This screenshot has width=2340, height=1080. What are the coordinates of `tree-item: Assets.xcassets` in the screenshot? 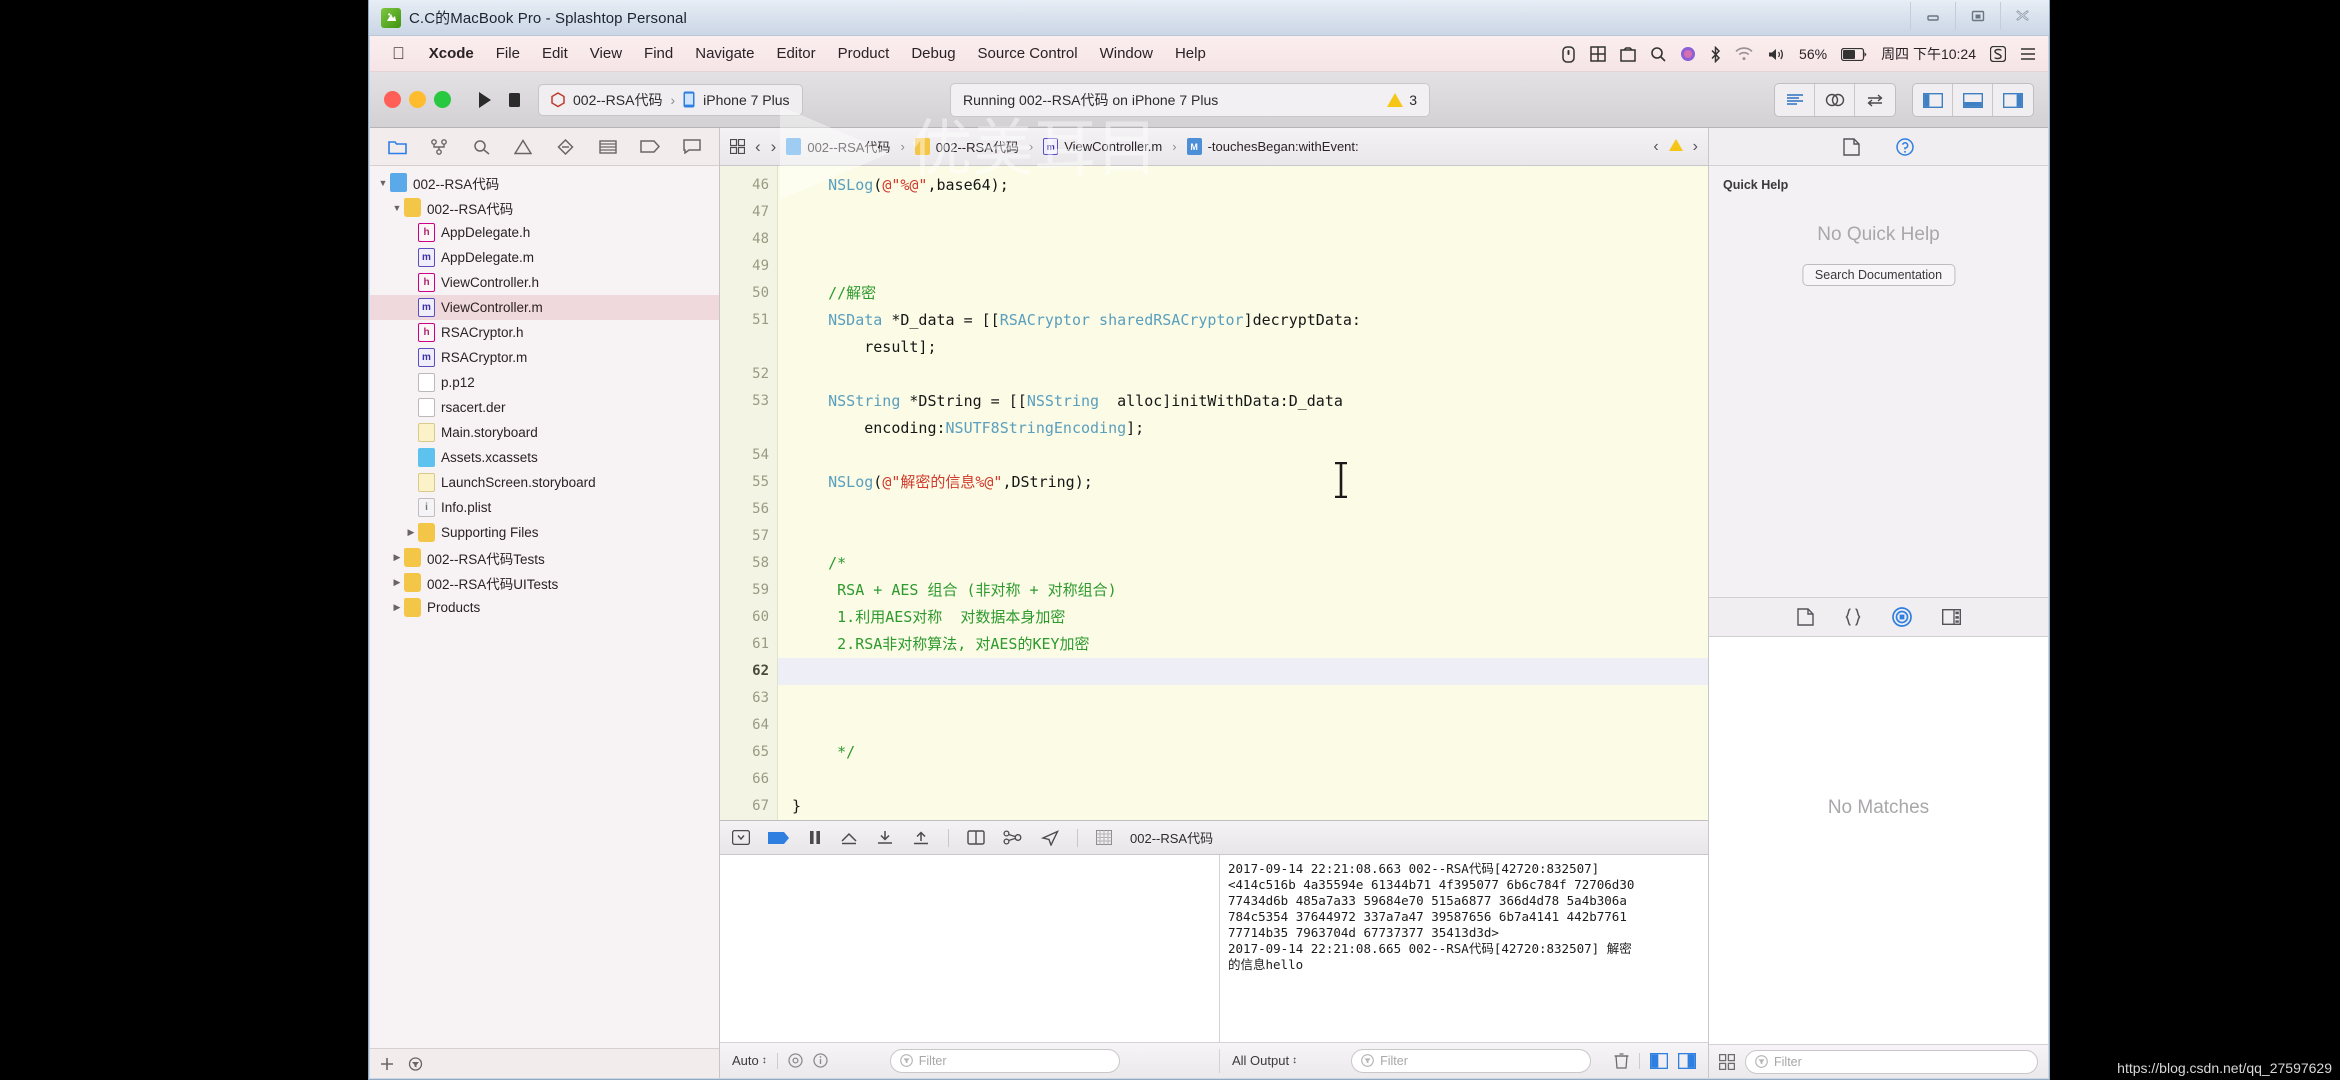 It's located at (544, 457).